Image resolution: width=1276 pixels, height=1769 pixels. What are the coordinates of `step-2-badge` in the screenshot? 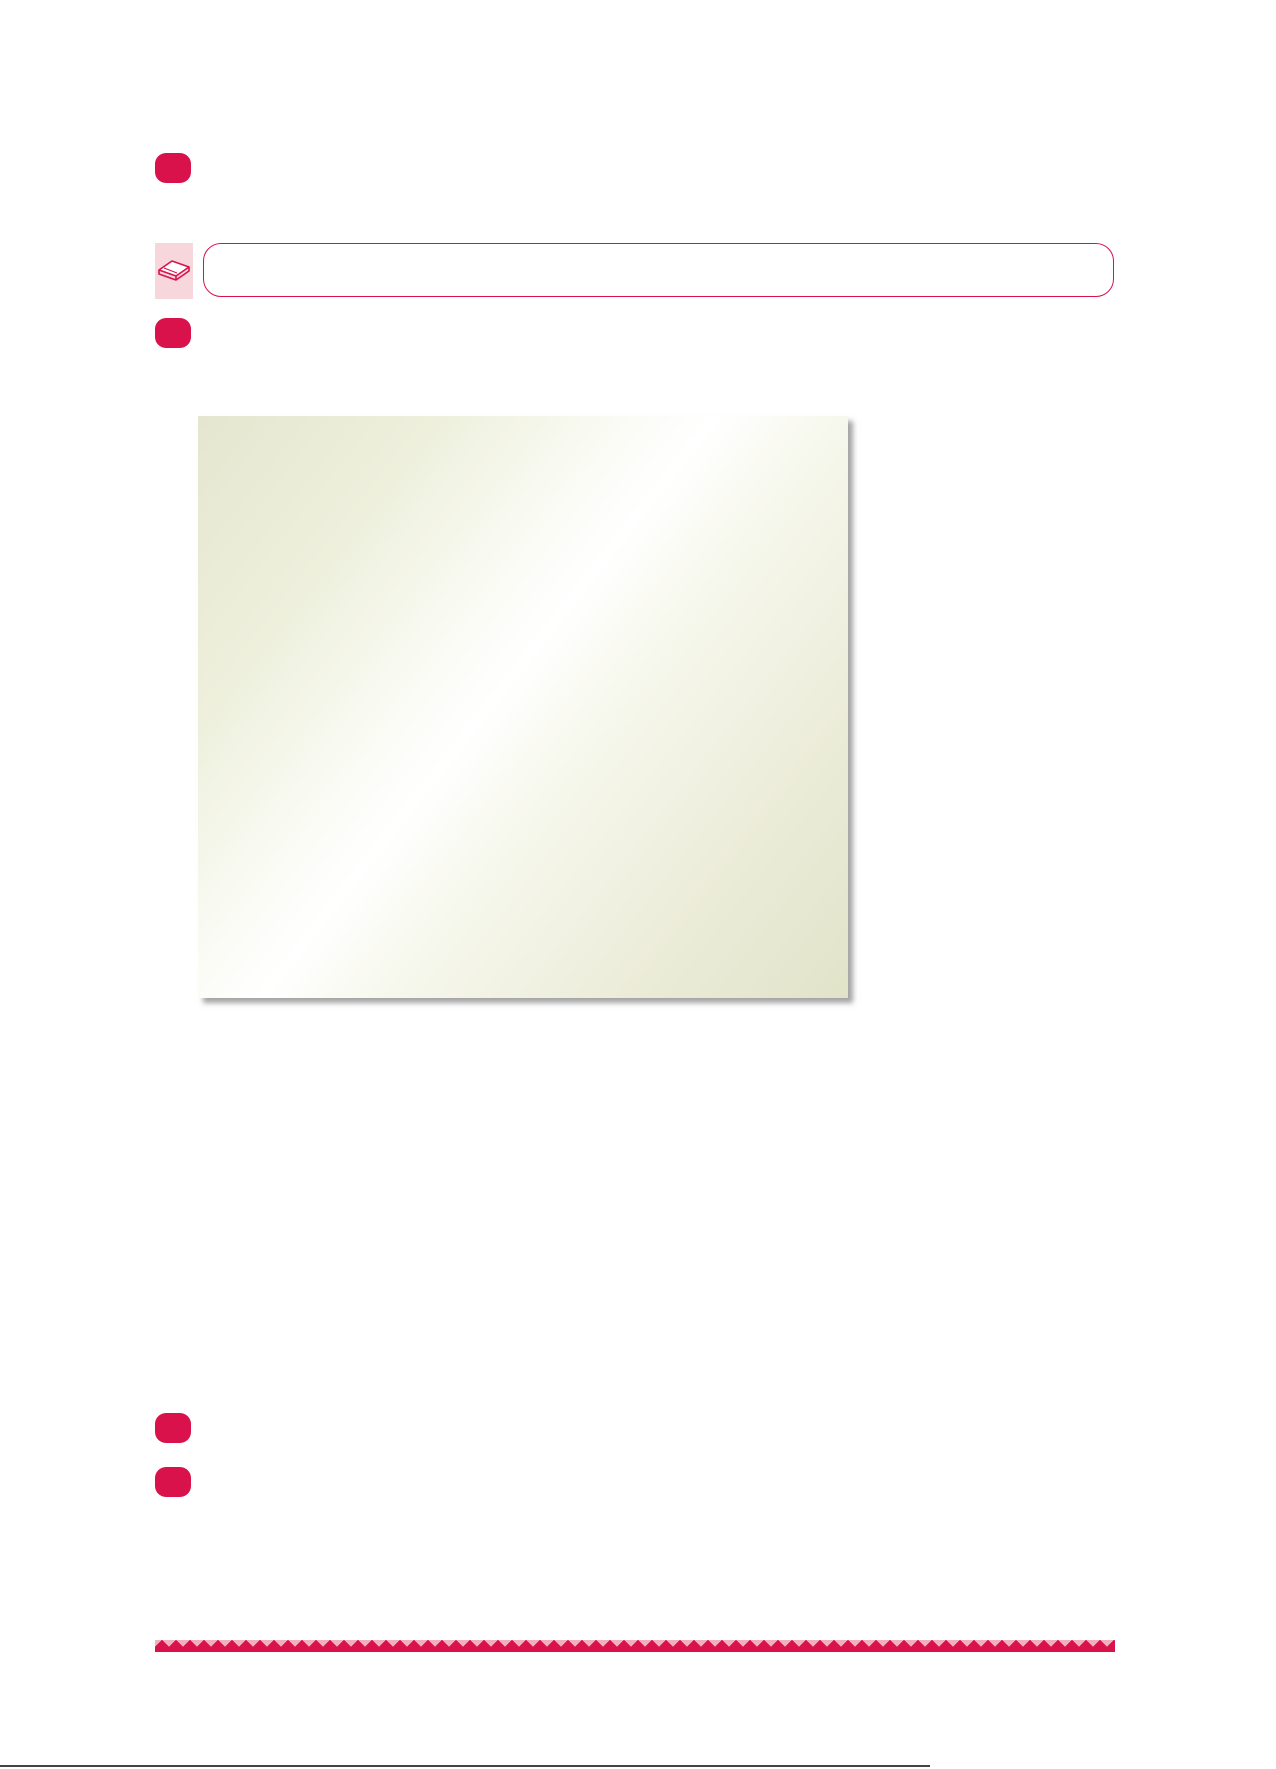 It's located at (173, 333).